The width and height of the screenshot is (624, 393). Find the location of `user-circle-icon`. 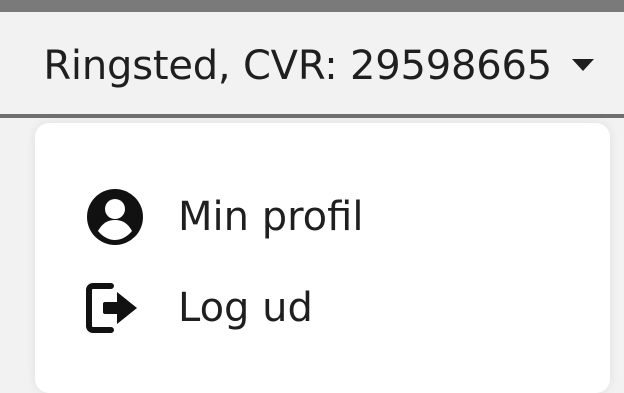

user-circle-icon is located at coordinates (116, 217).